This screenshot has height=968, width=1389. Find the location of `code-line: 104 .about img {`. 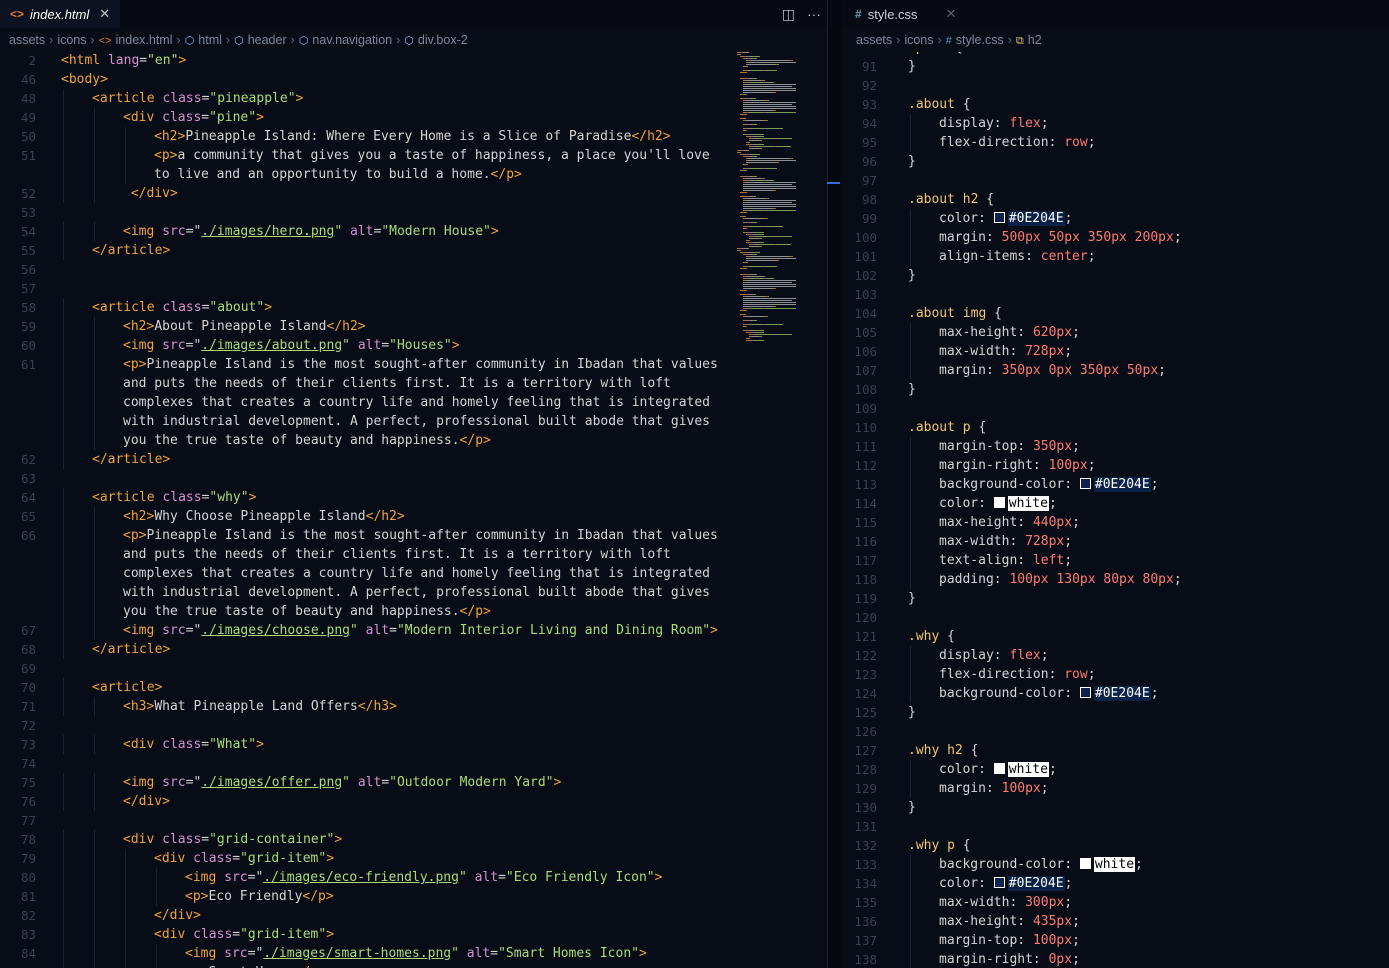

code-line: 104 .about img { is located at coordinates (1115, 313).